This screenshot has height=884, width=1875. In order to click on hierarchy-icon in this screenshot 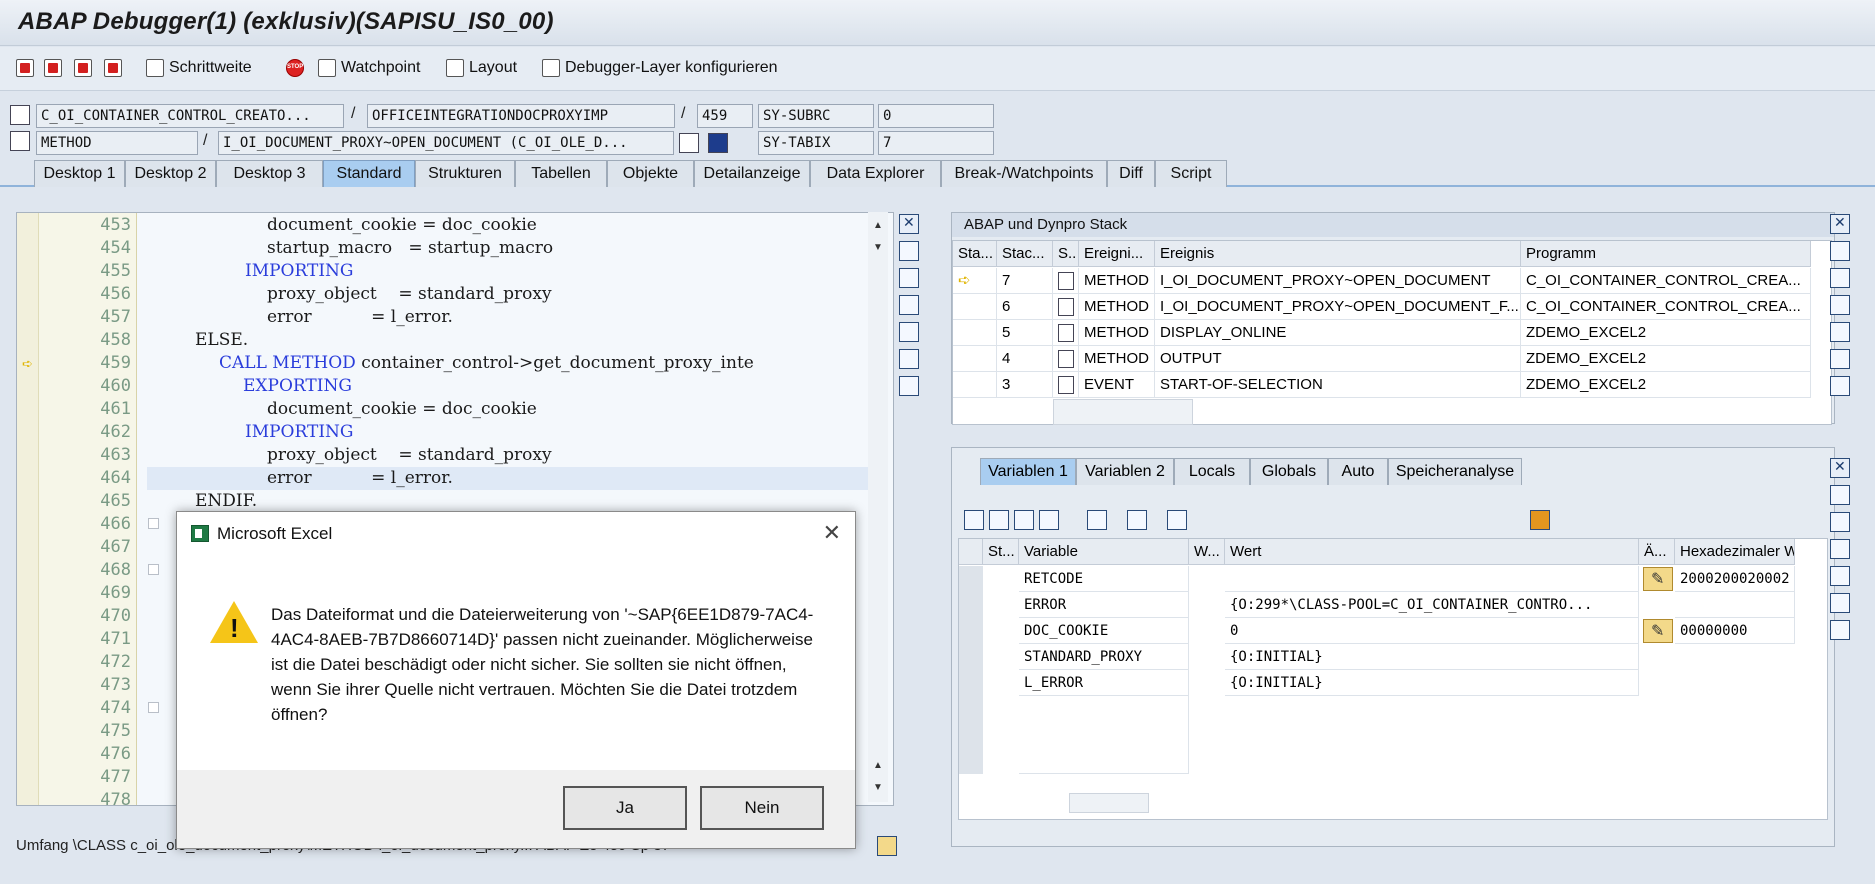, I will do `click(1097, 520)`.